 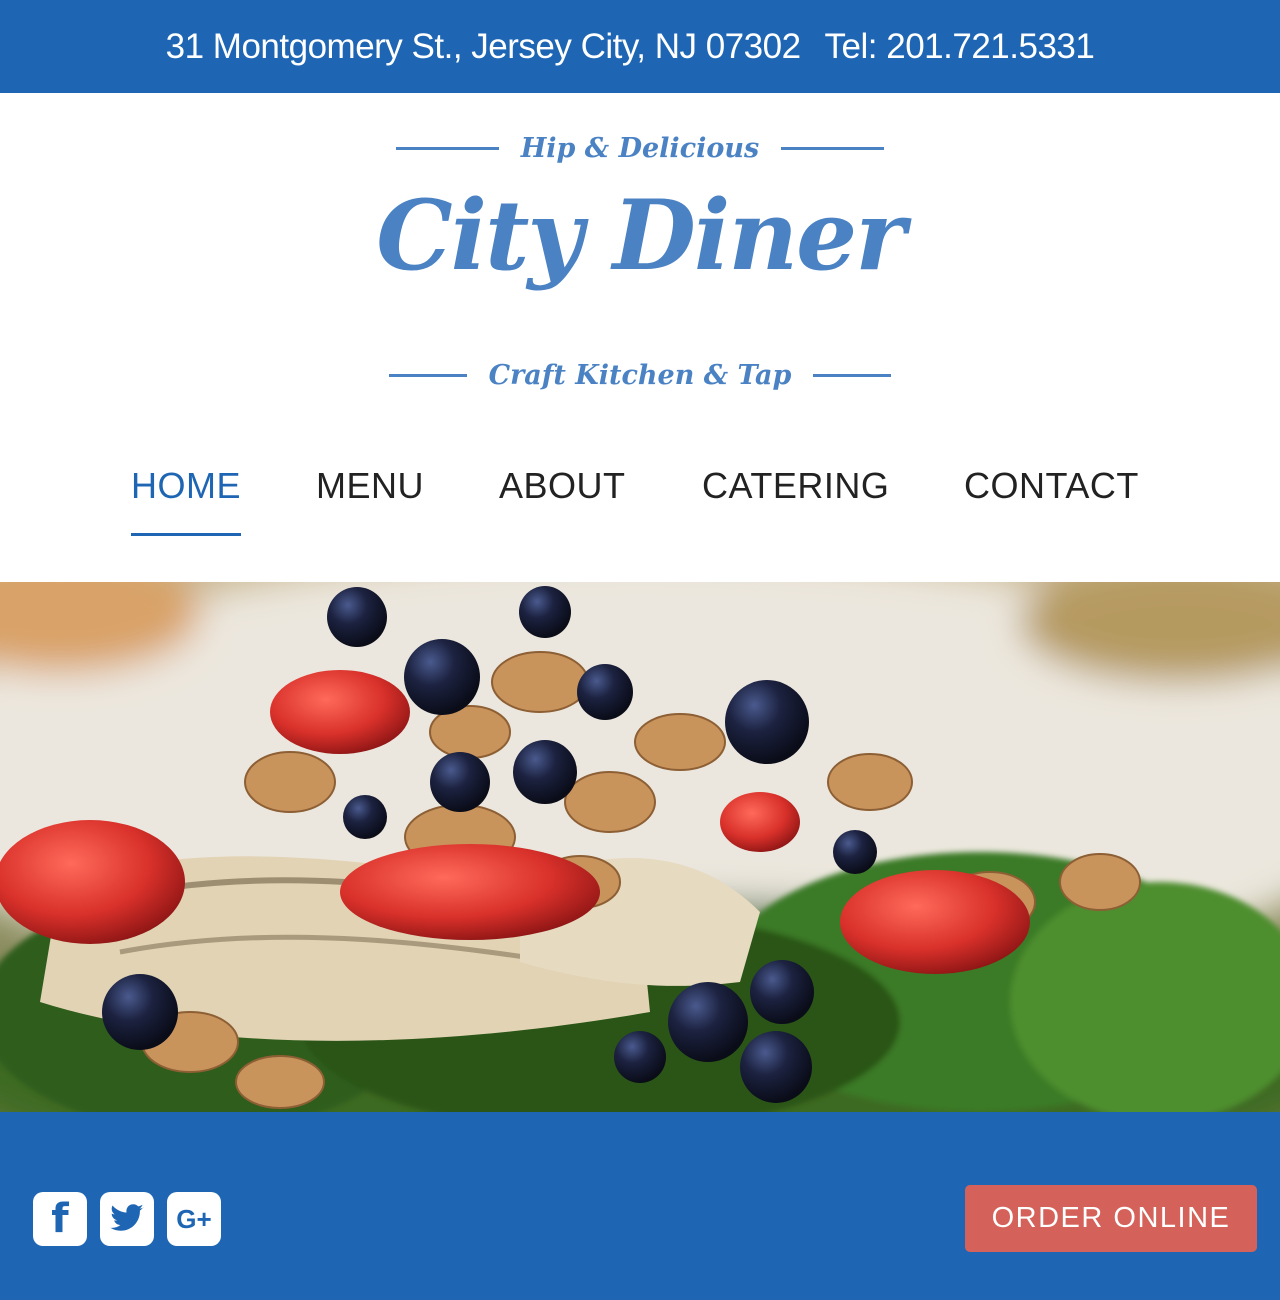 What do you see at coordinates (194, 1219) in the screenshot?
I see `google-plus-icon: G+` at bounding box center [194, 1219].